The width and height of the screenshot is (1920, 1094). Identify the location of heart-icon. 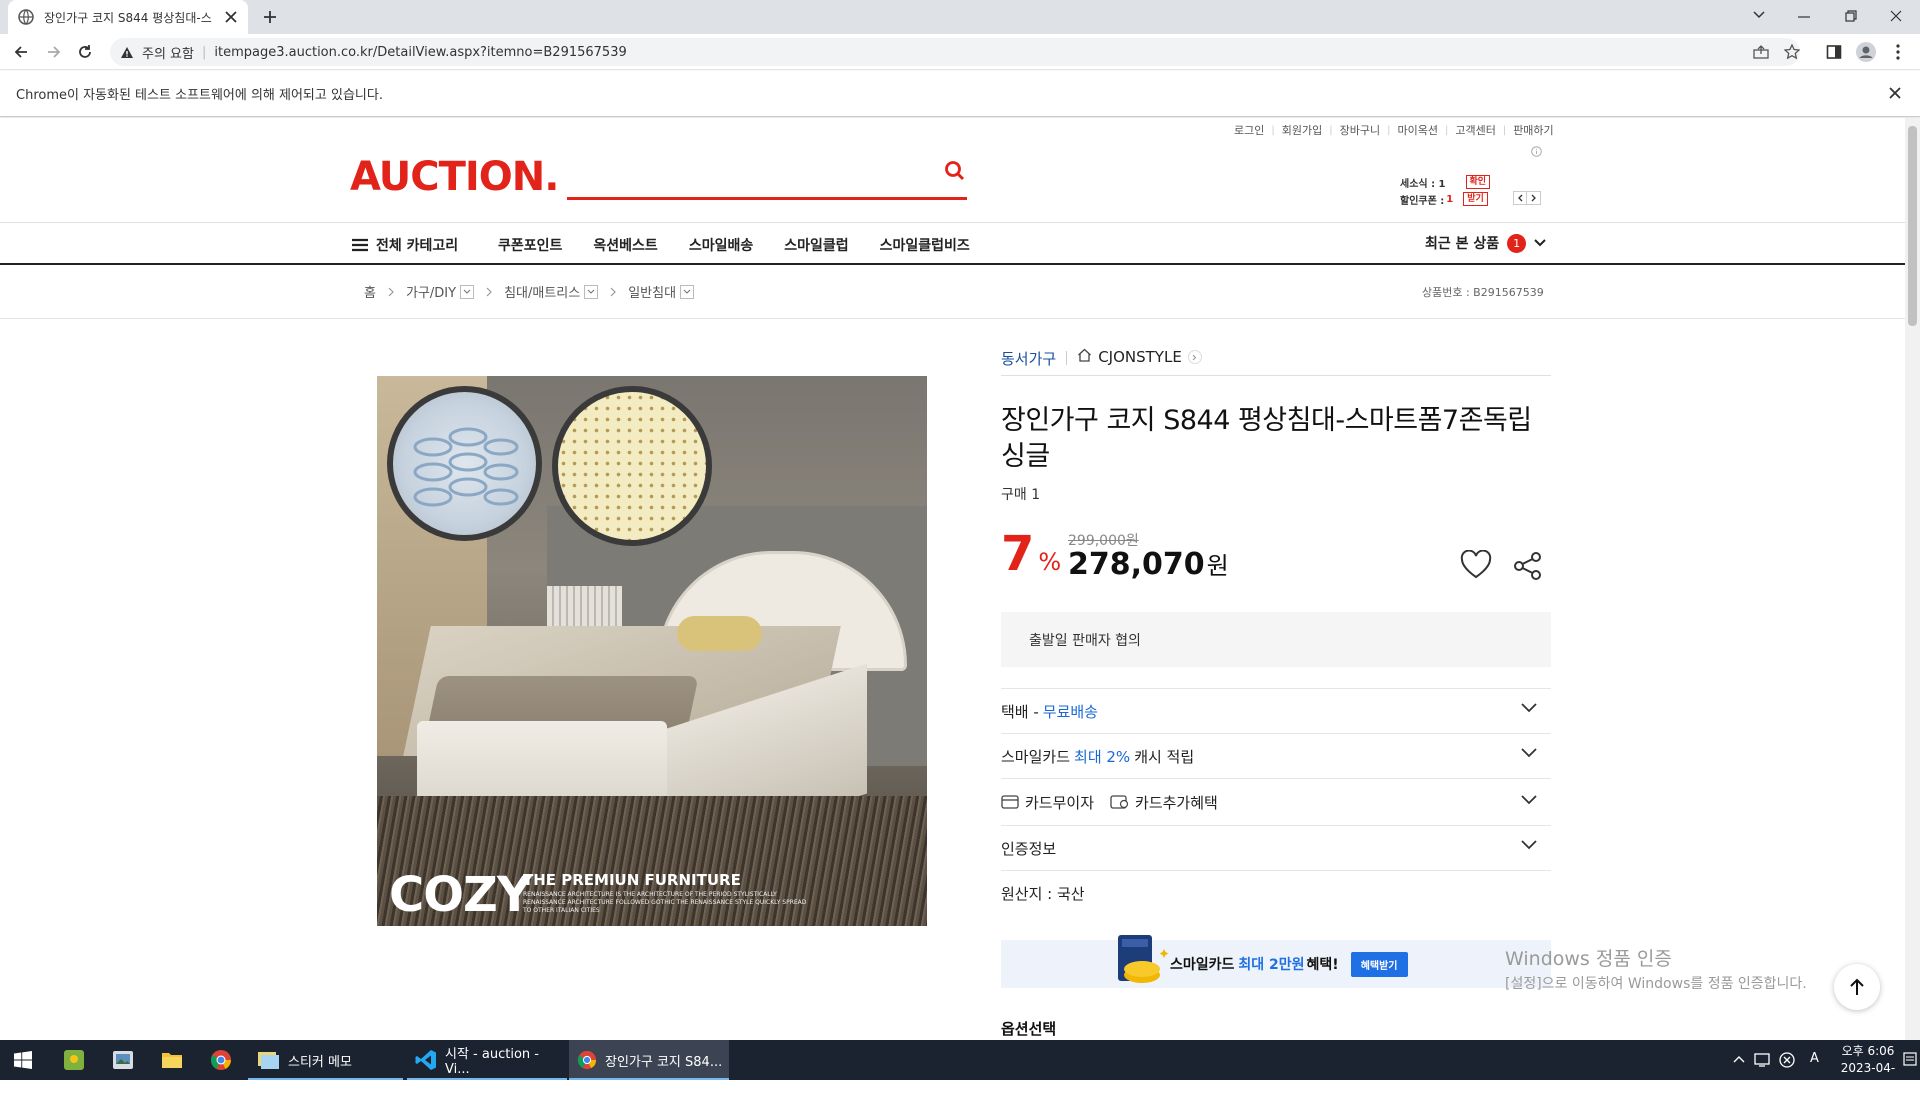
(1476, 565).